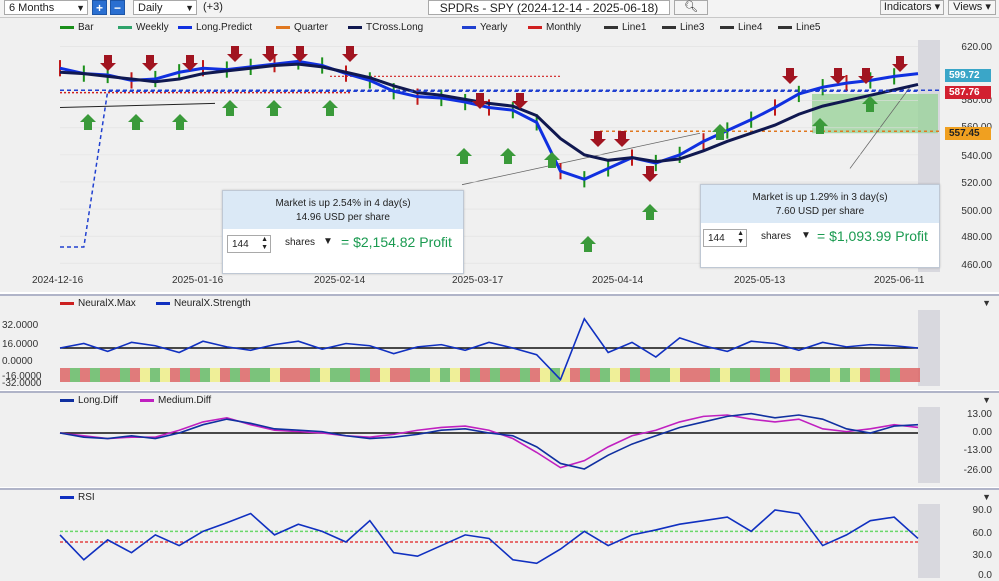 The width and height of the screenshot is (999, 581). I want to click on legend-item: Yearly, so click(484, 27).